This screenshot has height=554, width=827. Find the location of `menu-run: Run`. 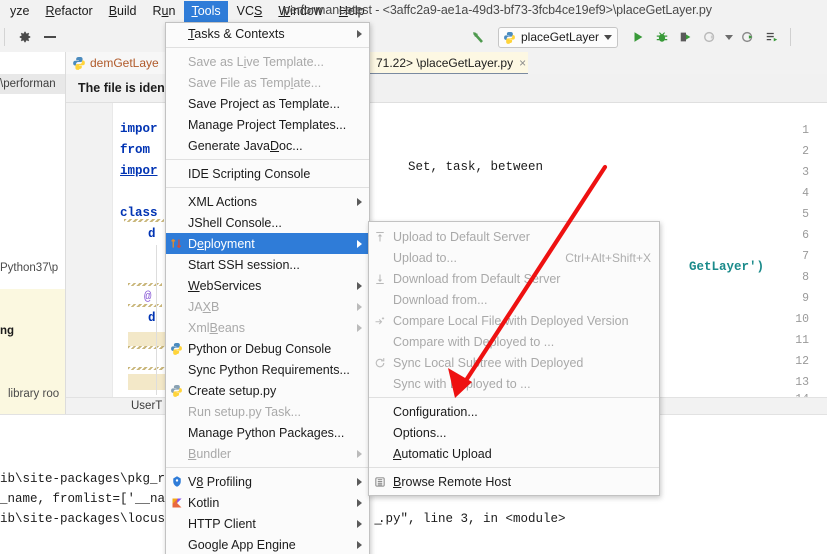

menu-run: Run is located at coordinates (164, 11).